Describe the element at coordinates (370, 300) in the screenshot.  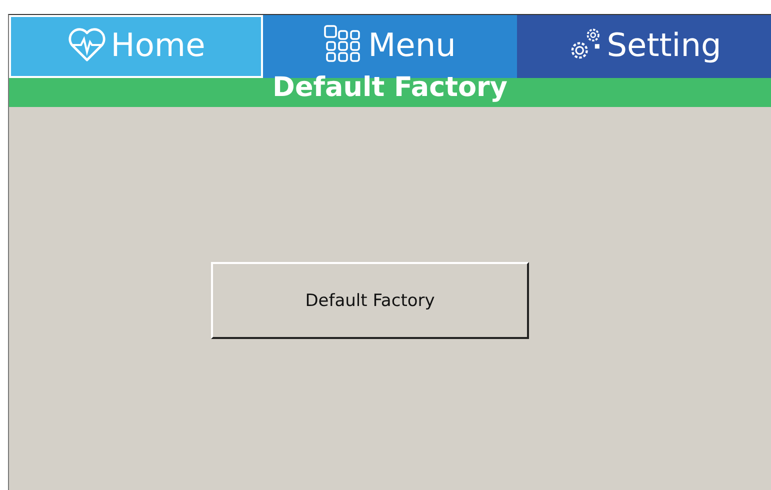
I see `default-factory-button: Default Factory` at that location.